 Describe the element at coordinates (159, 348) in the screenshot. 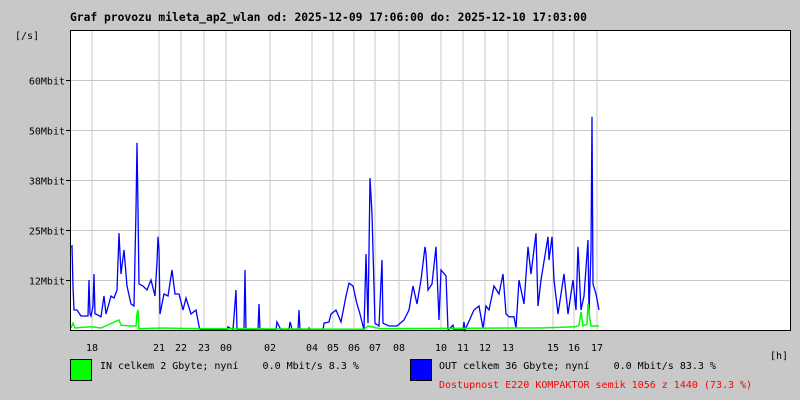

I see `x-tick-label: 21` at that location.